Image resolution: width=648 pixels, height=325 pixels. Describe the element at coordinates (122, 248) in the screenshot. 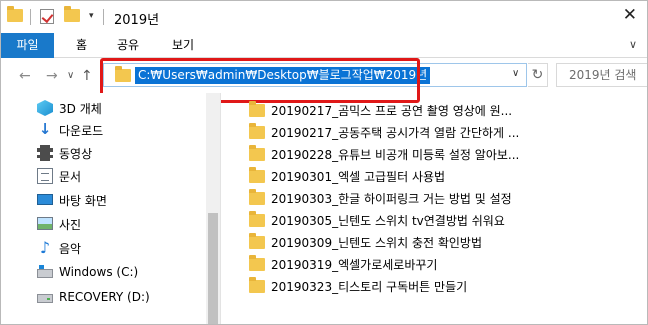

I see `nav-item-music: ♪ 음악` at that location.